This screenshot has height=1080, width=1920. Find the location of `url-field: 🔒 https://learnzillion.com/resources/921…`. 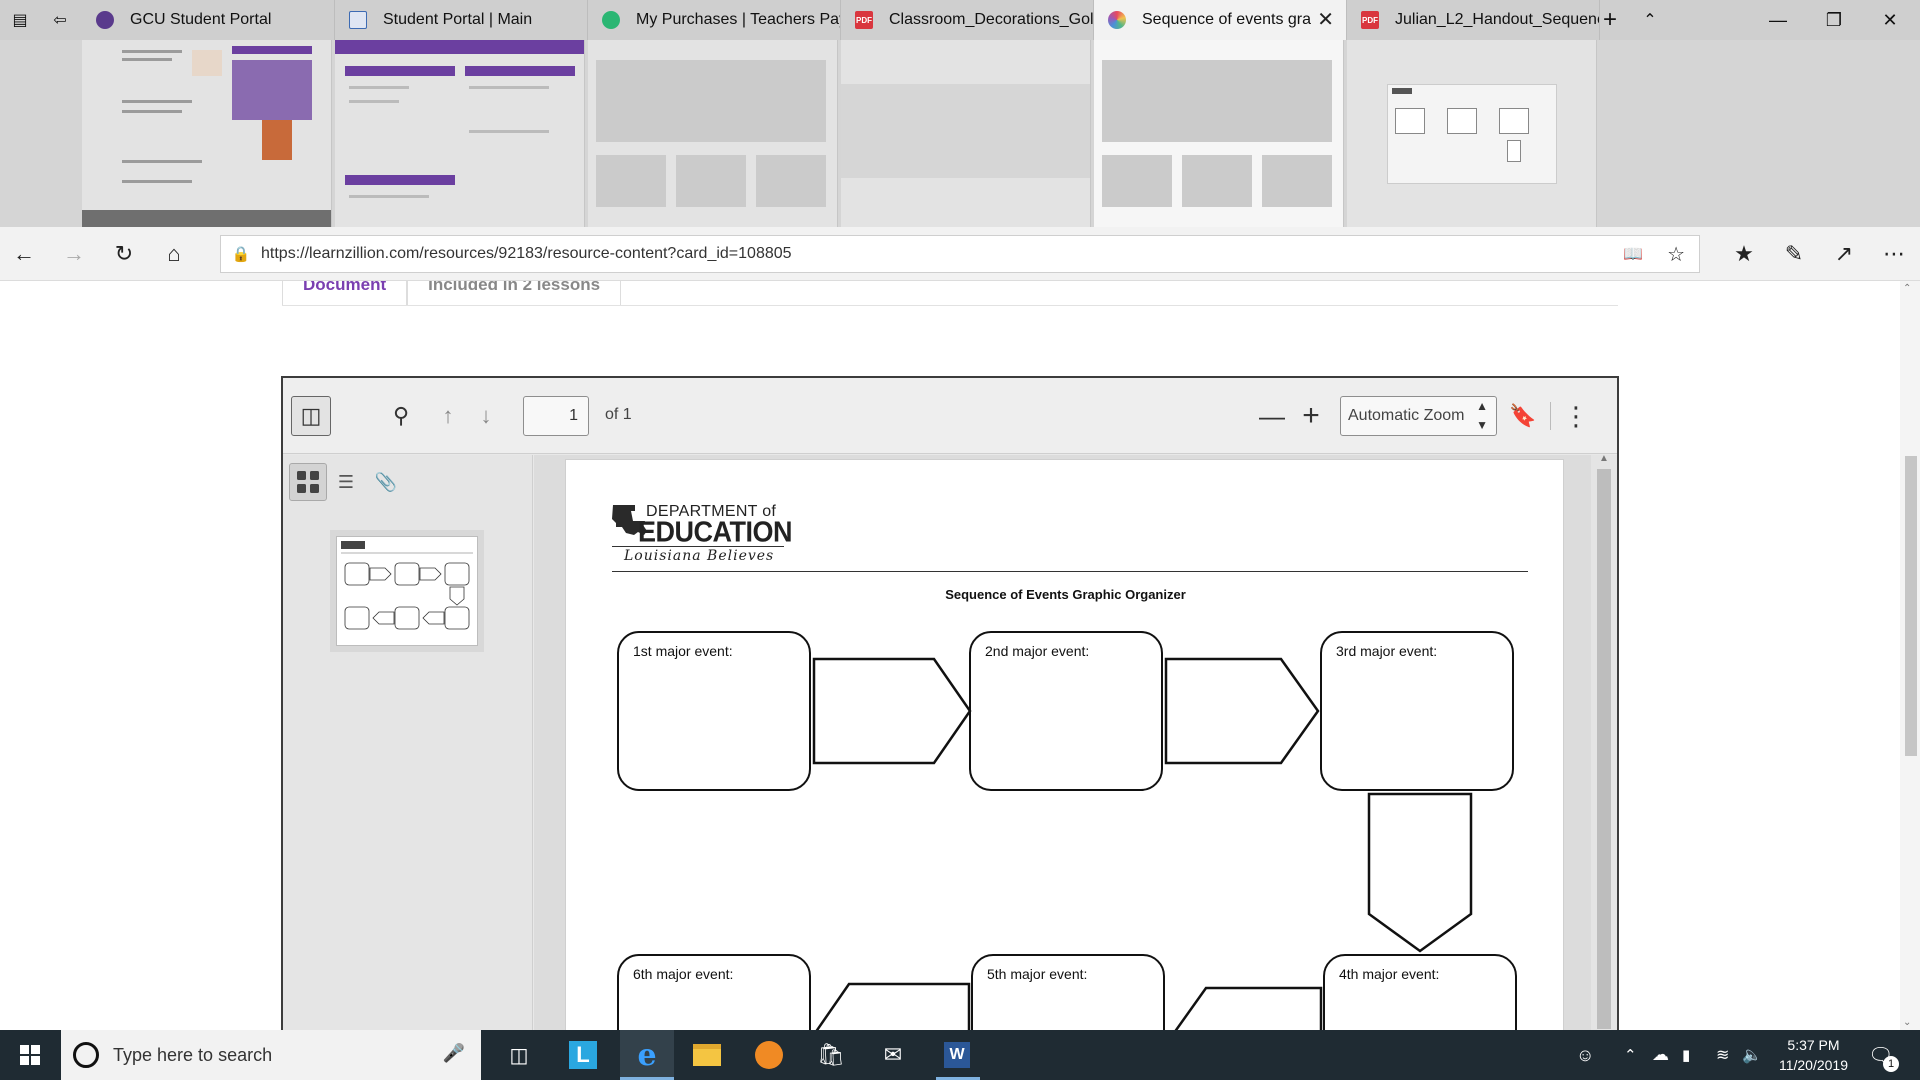

url-field: 🔒 https://learnzillion.com/resources/921… is located at coordinates (960, 254).